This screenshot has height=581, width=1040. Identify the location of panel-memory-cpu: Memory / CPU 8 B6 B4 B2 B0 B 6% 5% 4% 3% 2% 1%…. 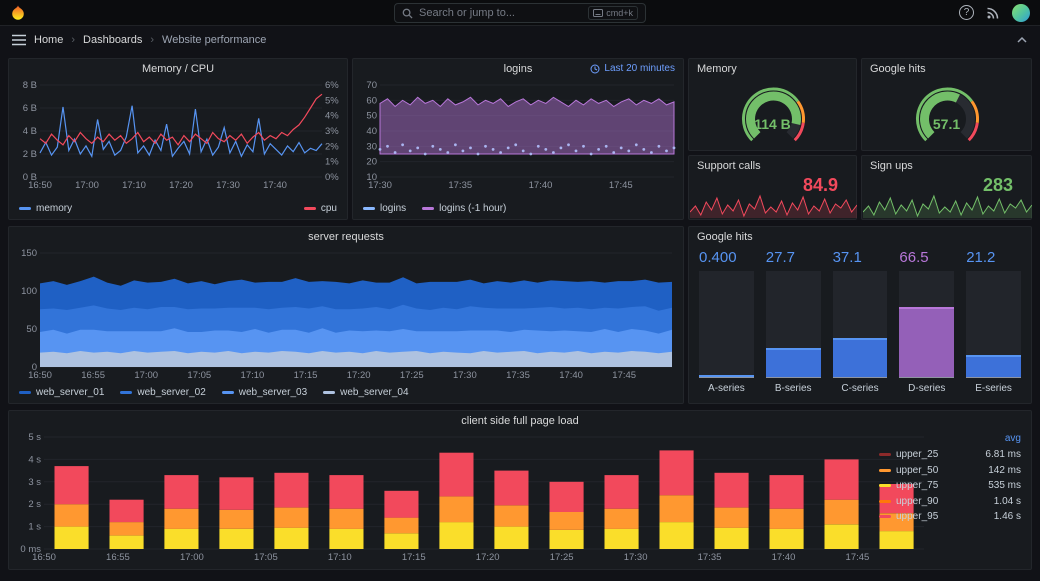
(178, 139).